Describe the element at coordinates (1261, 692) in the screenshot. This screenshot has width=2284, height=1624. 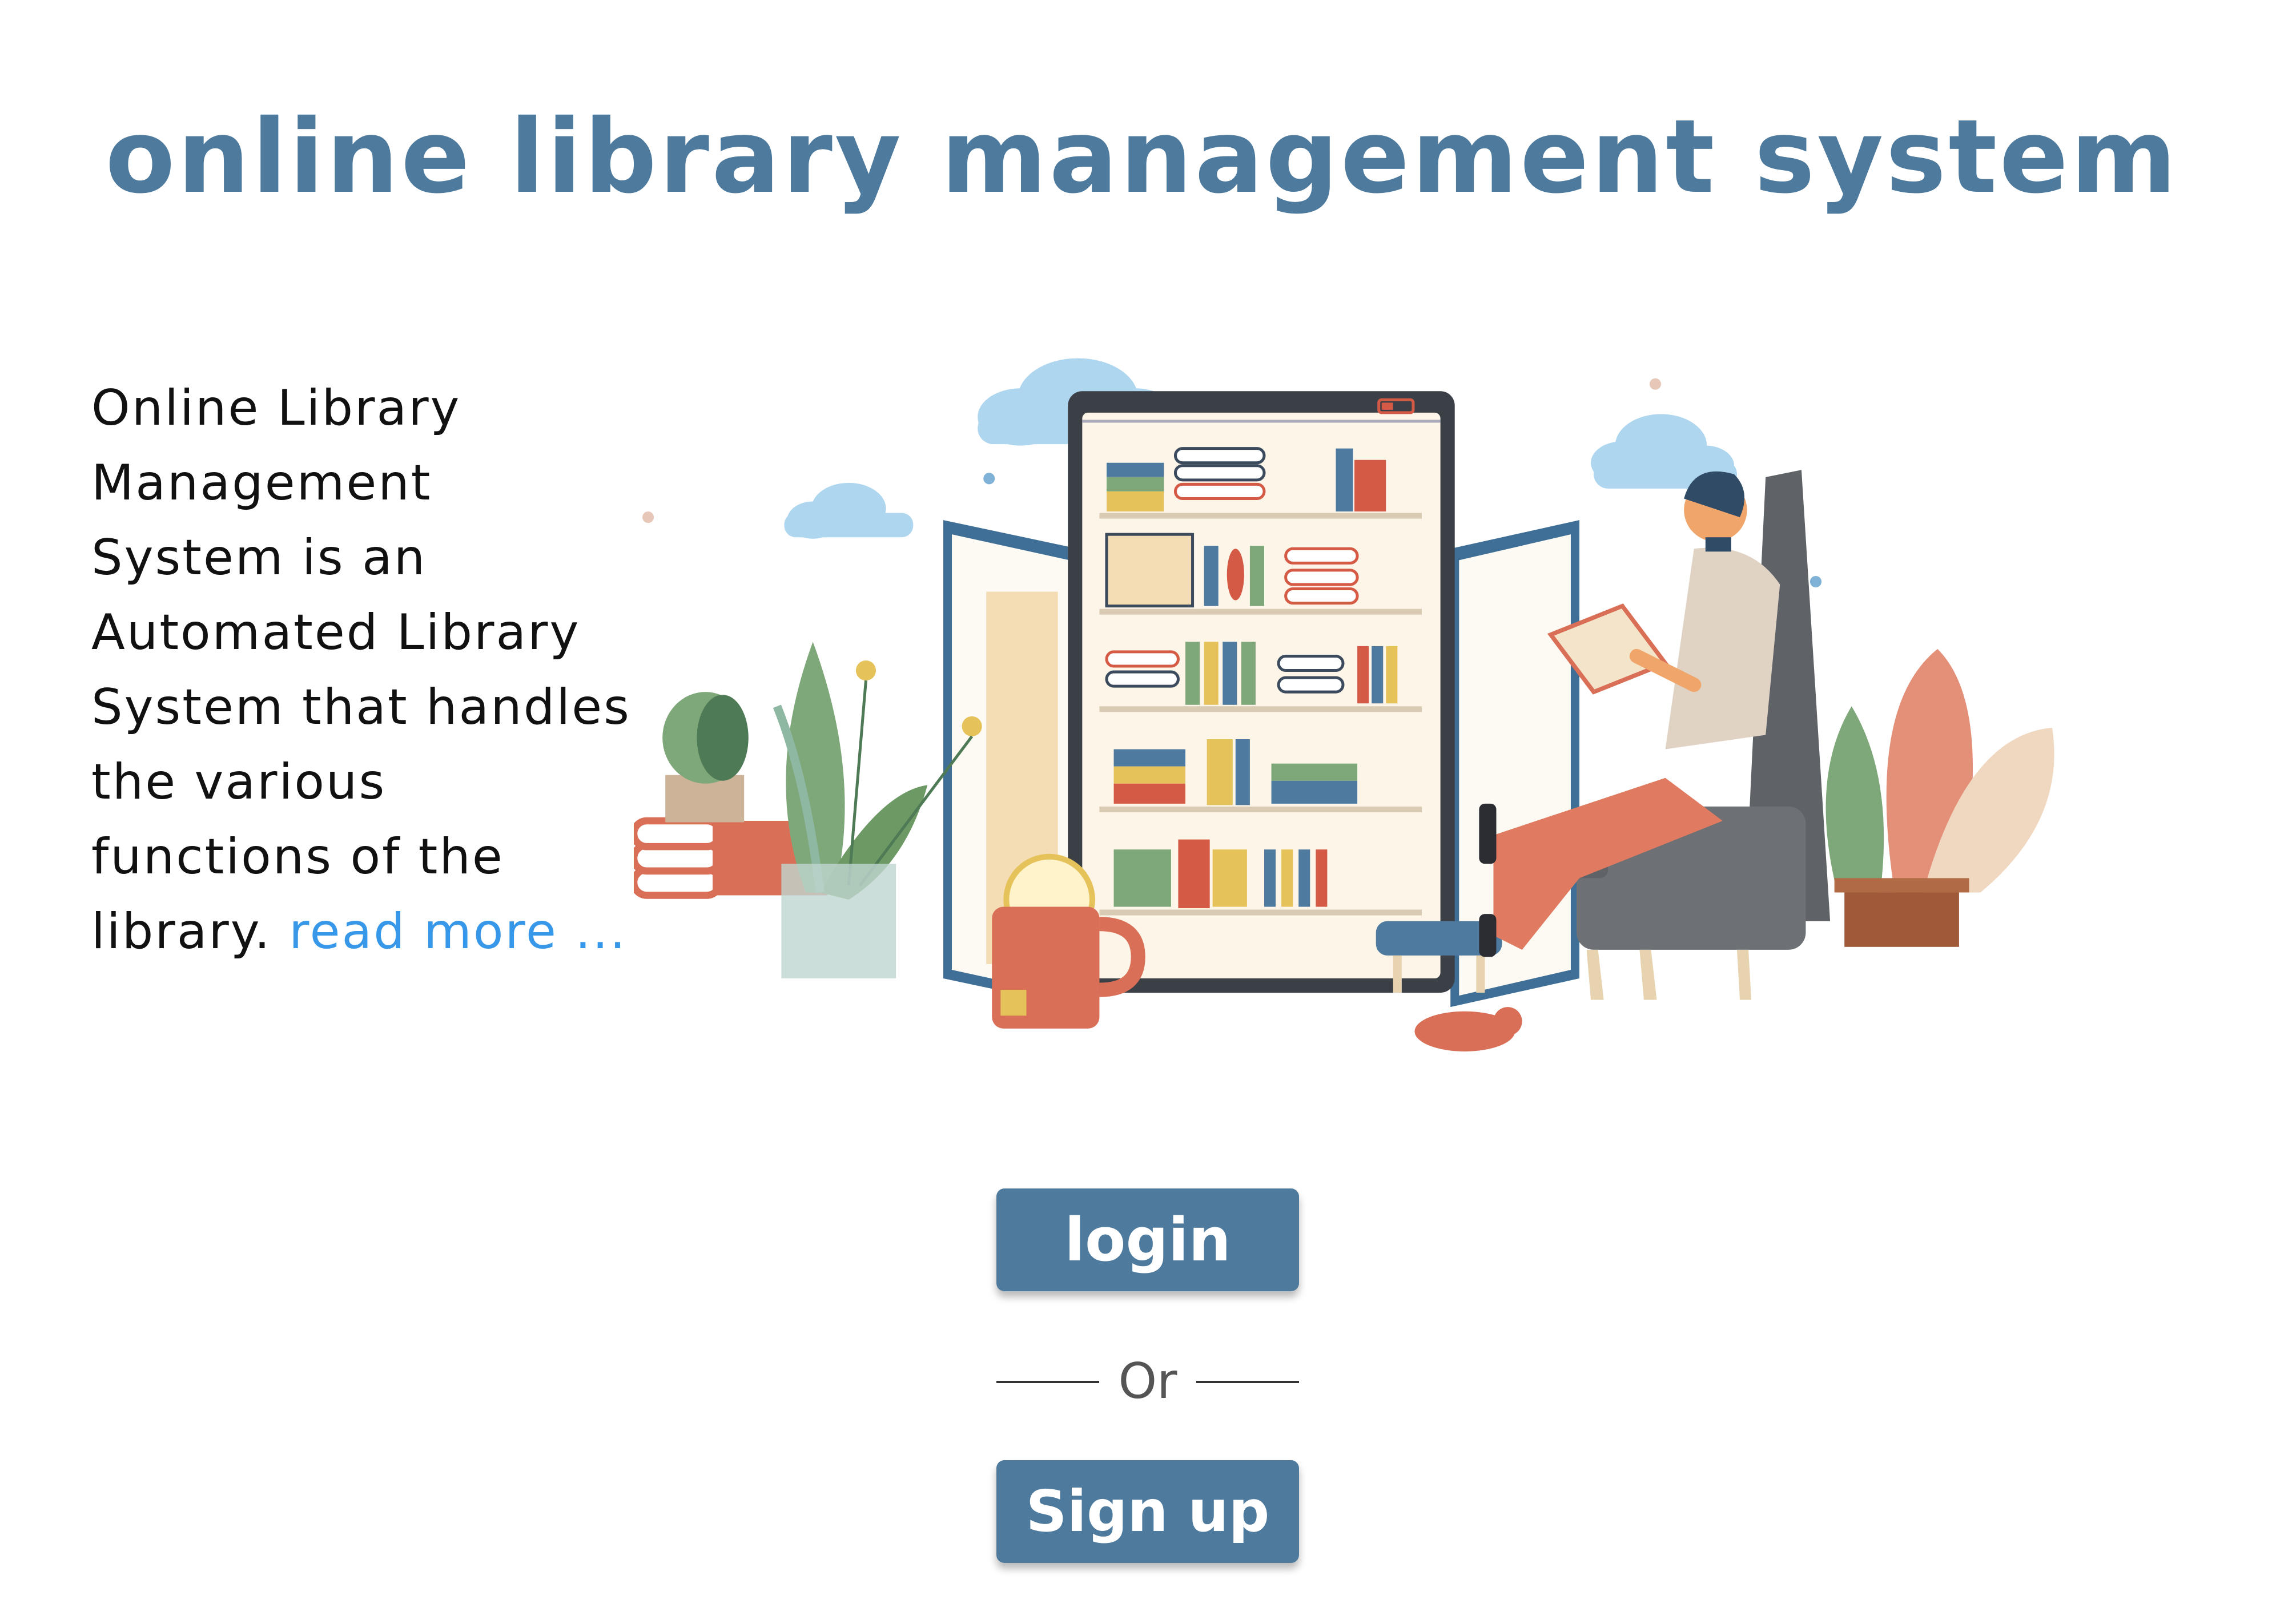
I see `tablet-bookshelf-icon` at that location.